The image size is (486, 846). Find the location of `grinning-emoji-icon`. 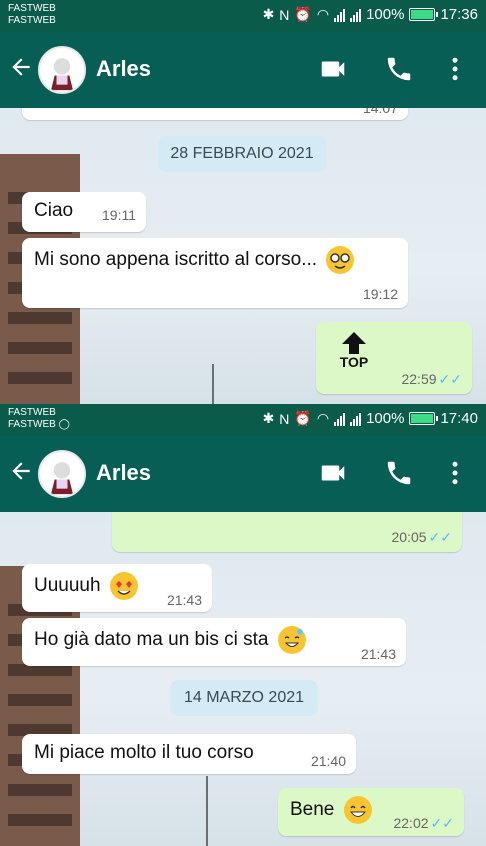

grinning-emoji-icon is located at coordinates (357, 810).